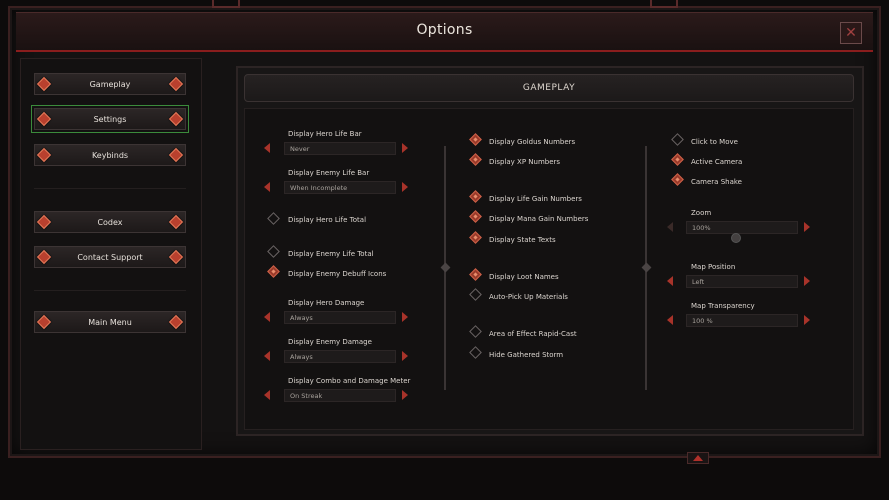  What do you see at coordinates (444, 30) in the screenshot?
I see `window-title: Options` at bounding box center [444, 30].